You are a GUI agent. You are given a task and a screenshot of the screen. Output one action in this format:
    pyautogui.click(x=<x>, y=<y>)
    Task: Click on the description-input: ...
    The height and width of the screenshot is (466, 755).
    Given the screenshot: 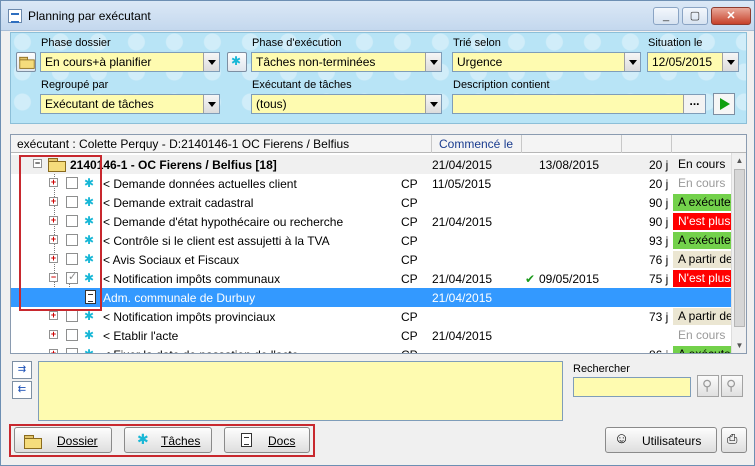 What is the action you would take?
    pyautogui.click(x=579, y=104)
    